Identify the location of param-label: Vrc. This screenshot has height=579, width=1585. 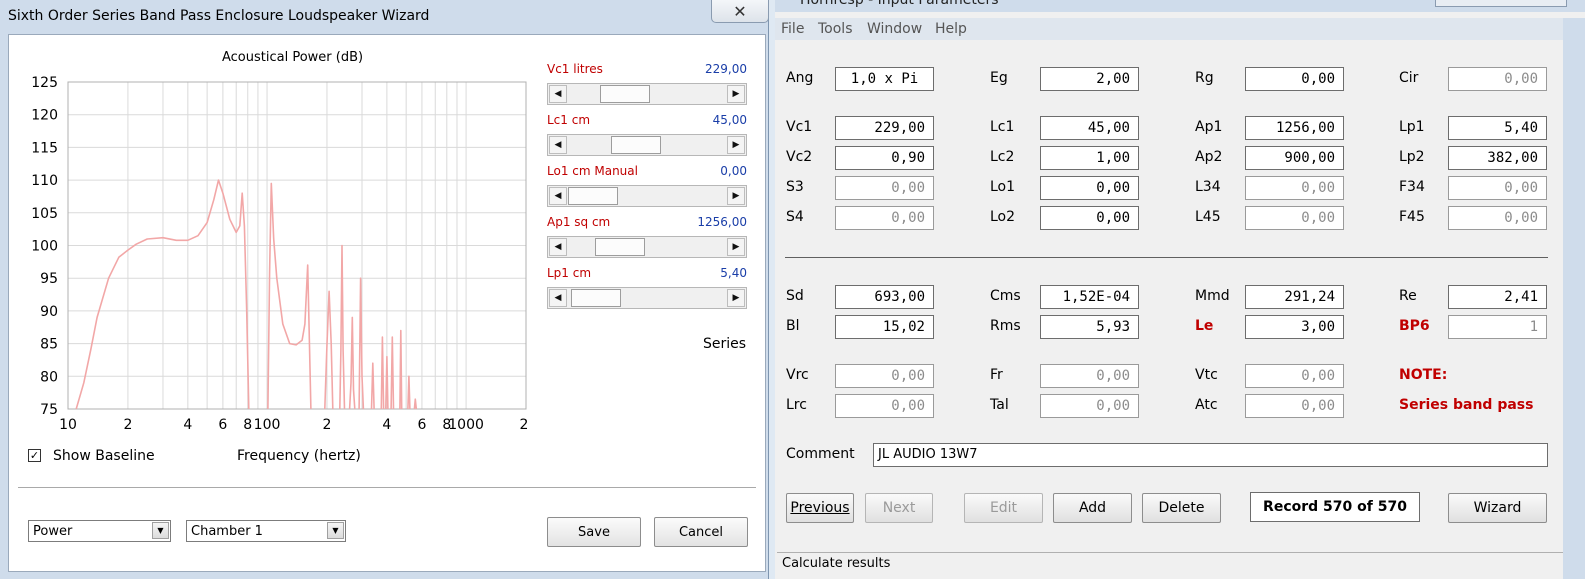
(797, 375).